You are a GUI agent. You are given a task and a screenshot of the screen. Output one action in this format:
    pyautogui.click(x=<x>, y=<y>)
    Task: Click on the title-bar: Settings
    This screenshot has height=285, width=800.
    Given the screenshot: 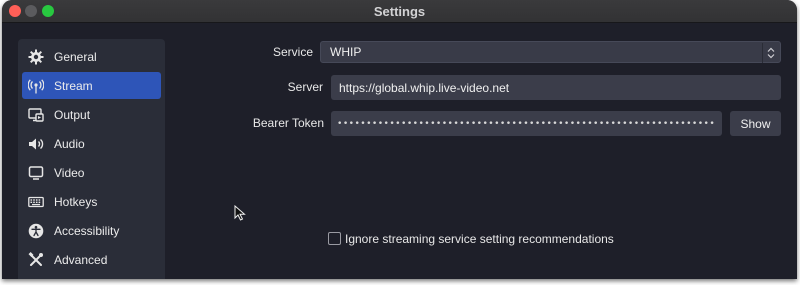 What is the action you would take?
    pyautogui.click(x=399, y=11)
    